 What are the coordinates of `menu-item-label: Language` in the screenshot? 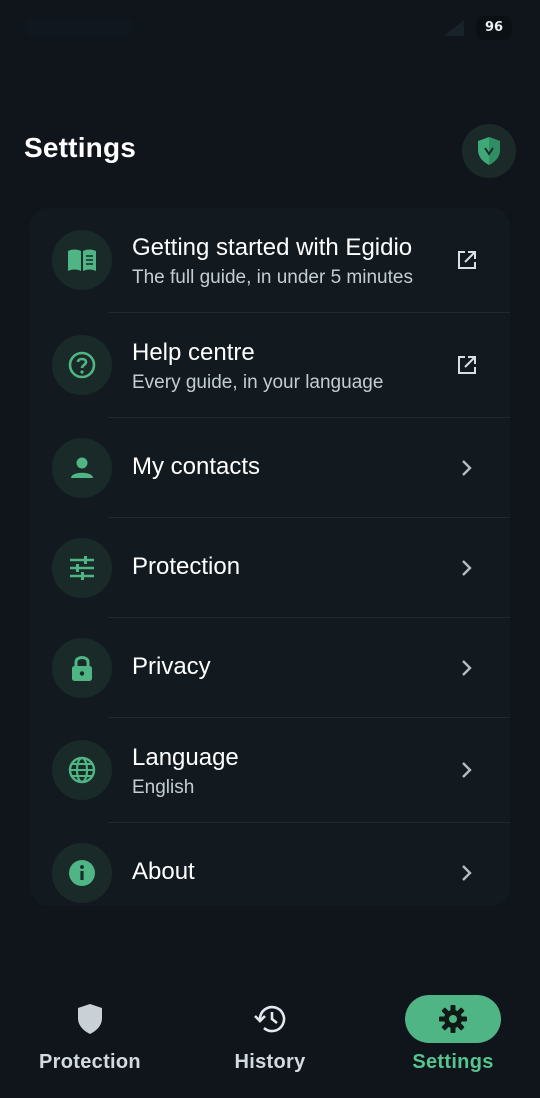 It's located at (185, 757).